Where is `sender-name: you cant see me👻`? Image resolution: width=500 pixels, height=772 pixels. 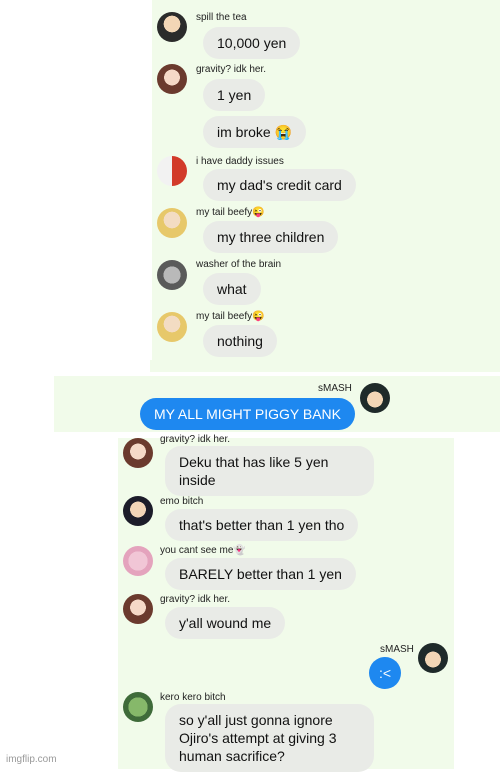 sender-name: you cant see me👻 is located at coordinates (203, 550).